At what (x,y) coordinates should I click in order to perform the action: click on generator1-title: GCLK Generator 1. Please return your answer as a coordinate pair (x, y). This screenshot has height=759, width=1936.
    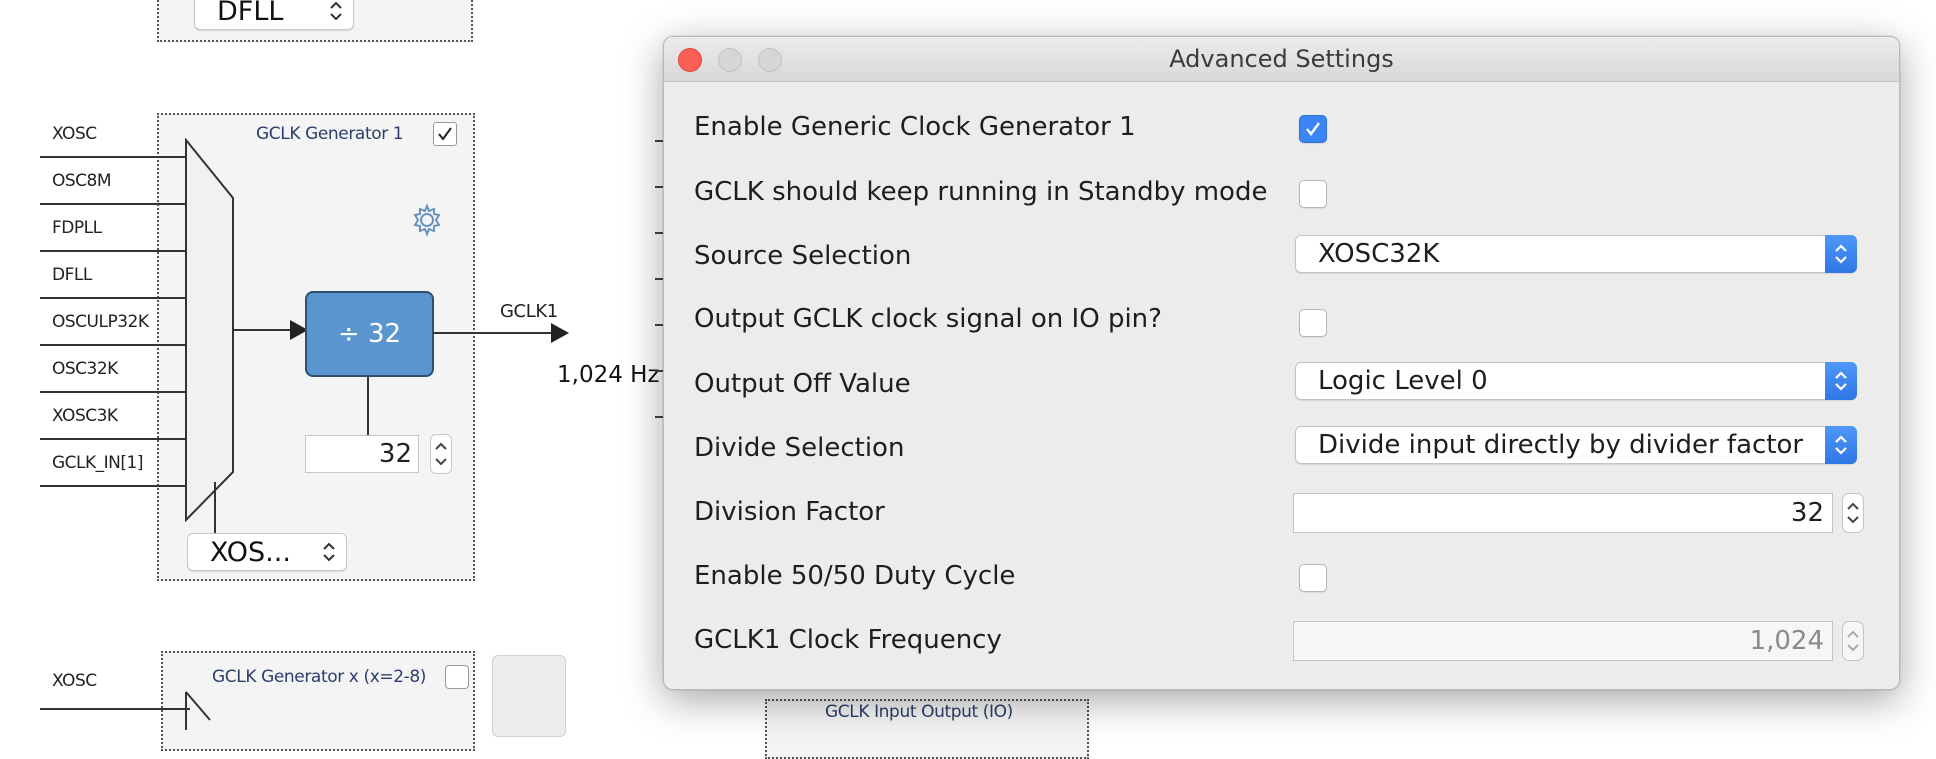
    Looking at the image, I should click on (330, 134).